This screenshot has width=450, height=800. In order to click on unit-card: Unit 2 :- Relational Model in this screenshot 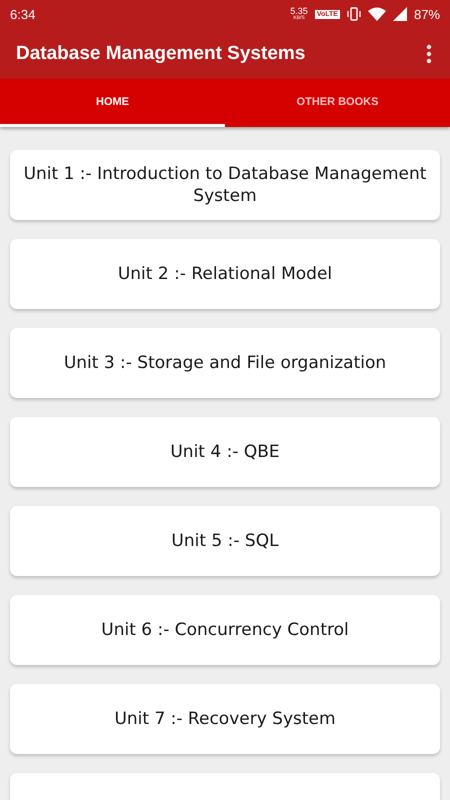, I will do `click(225, 274)`.